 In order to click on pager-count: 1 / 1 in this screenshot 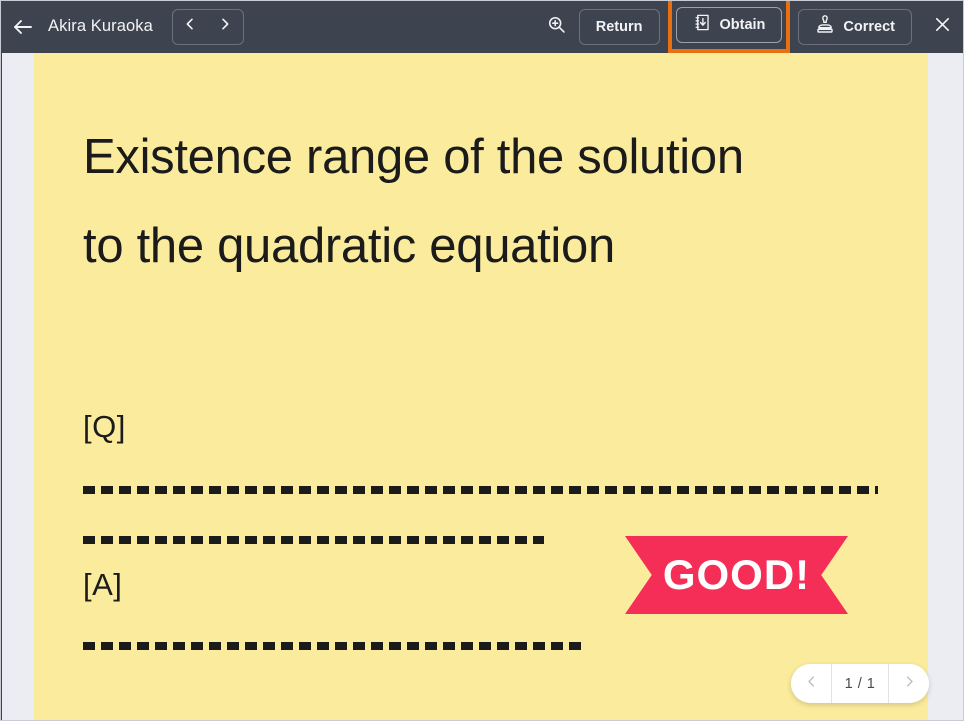, I will do `click(860, 683)`.